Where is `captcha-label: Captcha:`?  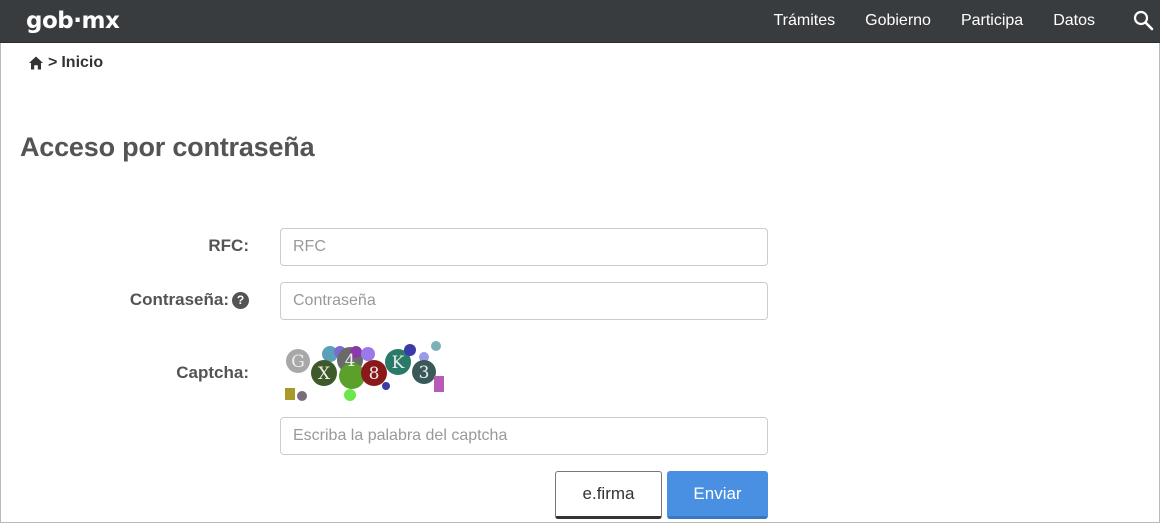 captcha-label: Captcha: is located at coordinates (212, 373).